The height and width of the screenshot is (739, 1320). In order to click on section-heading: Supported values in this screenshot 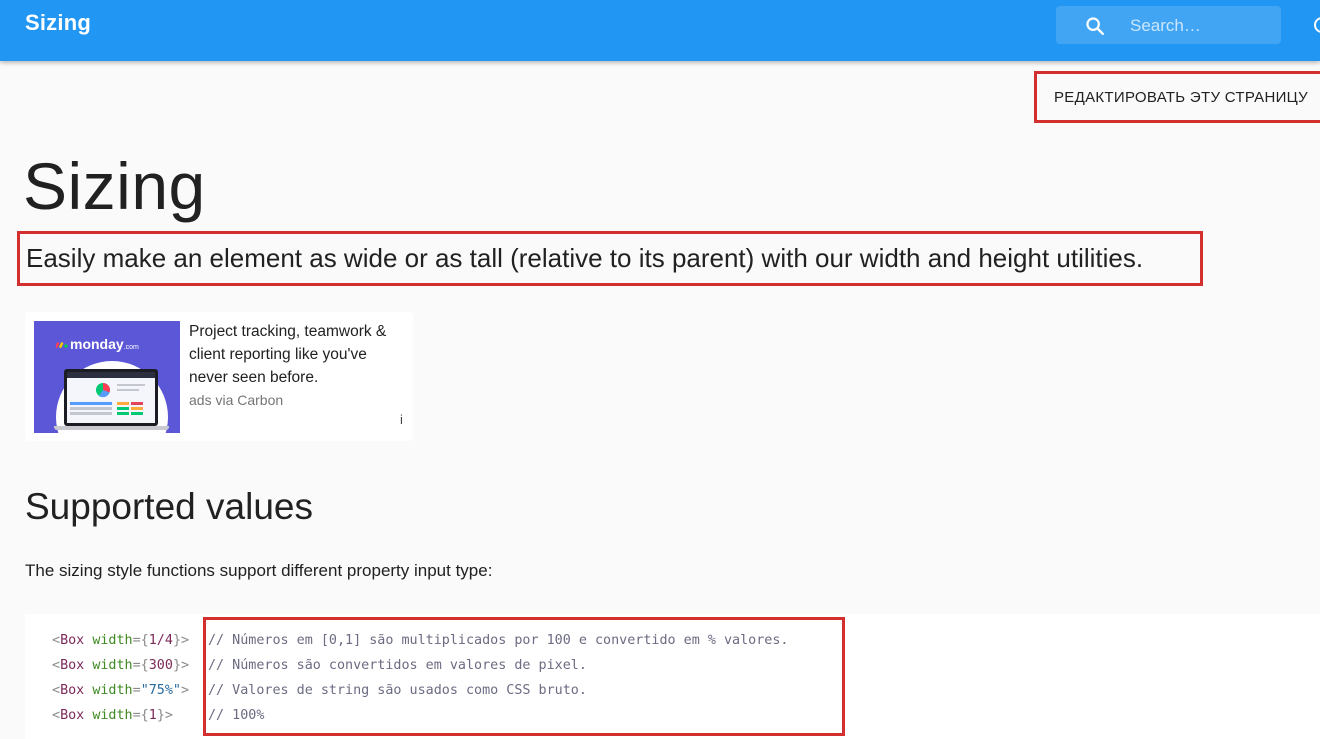, I will do `click(169, 506)`.